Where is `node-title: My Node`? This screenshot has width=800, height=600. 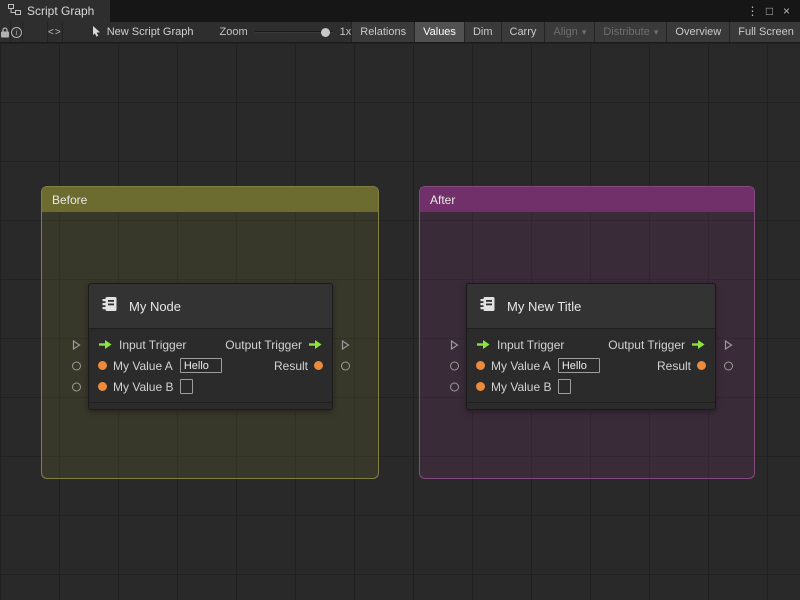
node-title: My Node is located at coordinates (155, 306).